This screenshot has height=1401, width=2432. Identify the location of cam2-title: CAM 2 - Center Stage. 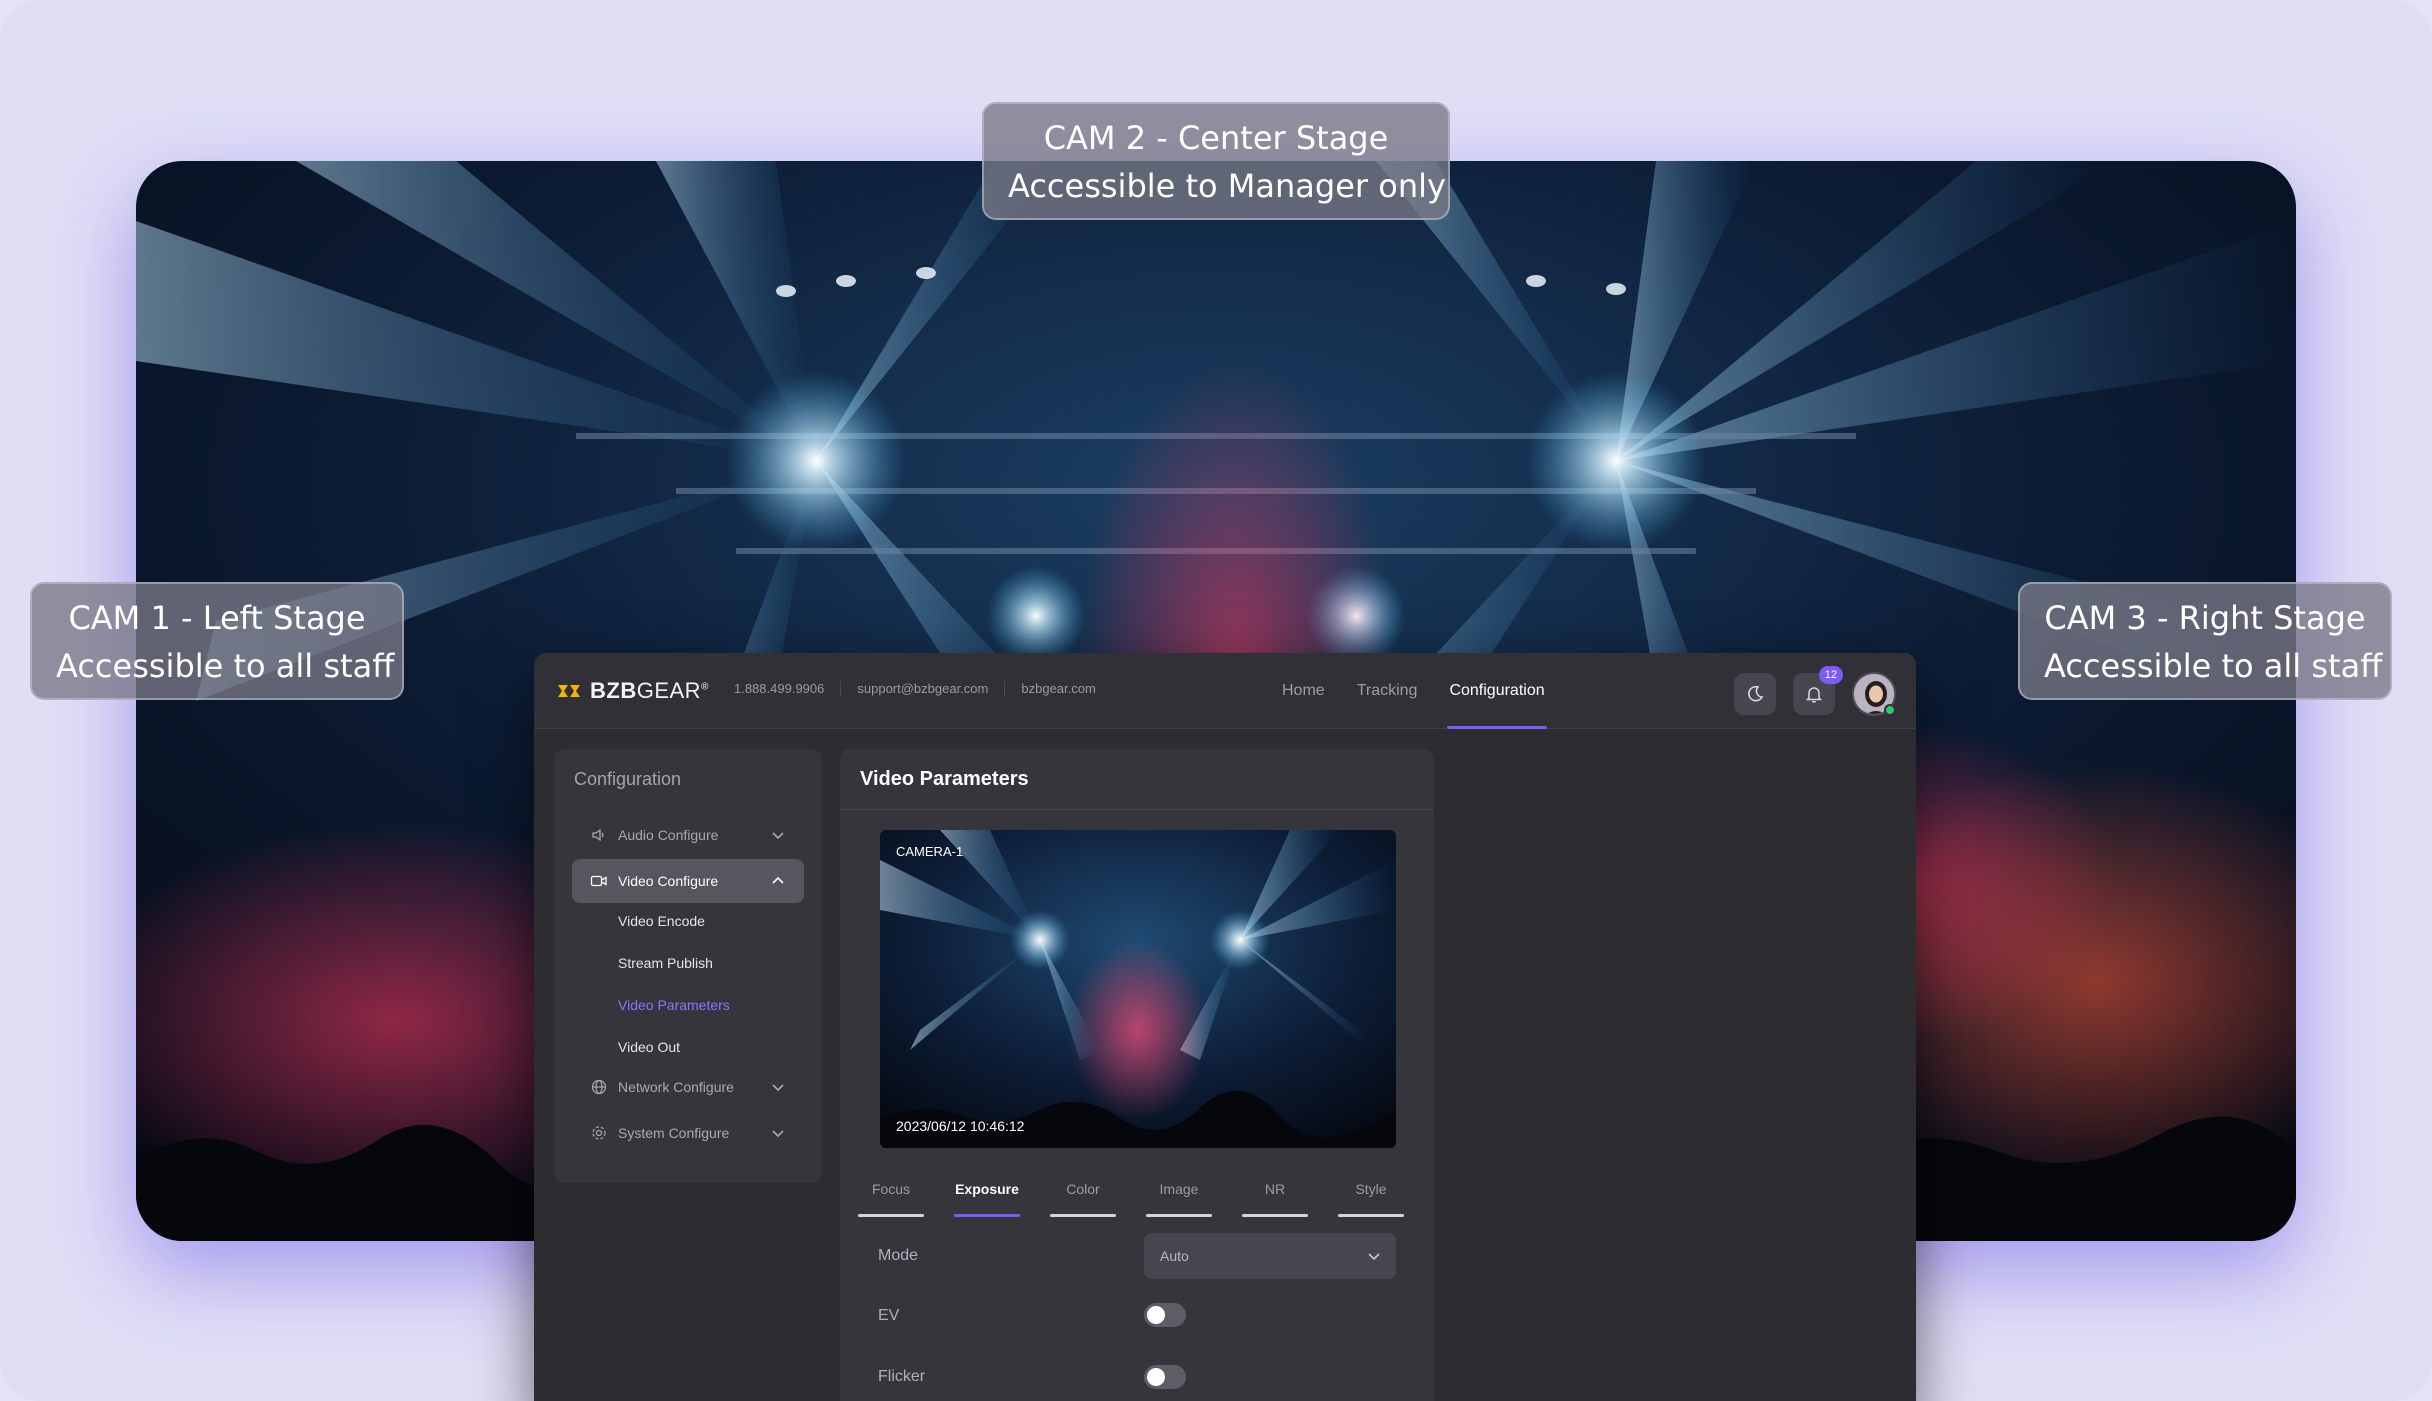
(1216, 138).